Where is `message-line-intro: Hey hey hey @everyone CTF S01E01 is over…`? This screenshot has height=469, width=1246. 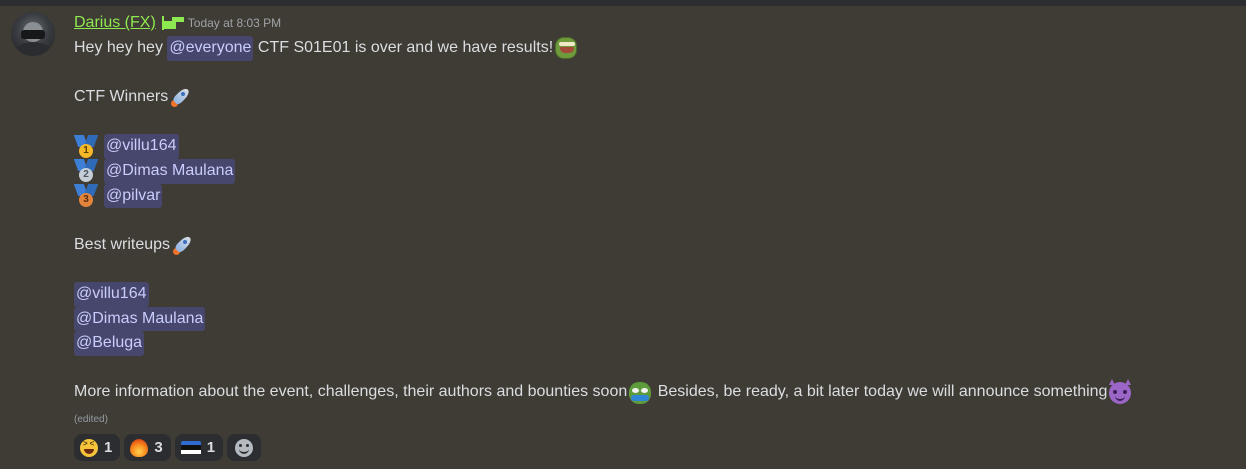
message-line-intro: Hey hey hey @everyone CTF S01E01 is over… is located at coordinates (654, 48).